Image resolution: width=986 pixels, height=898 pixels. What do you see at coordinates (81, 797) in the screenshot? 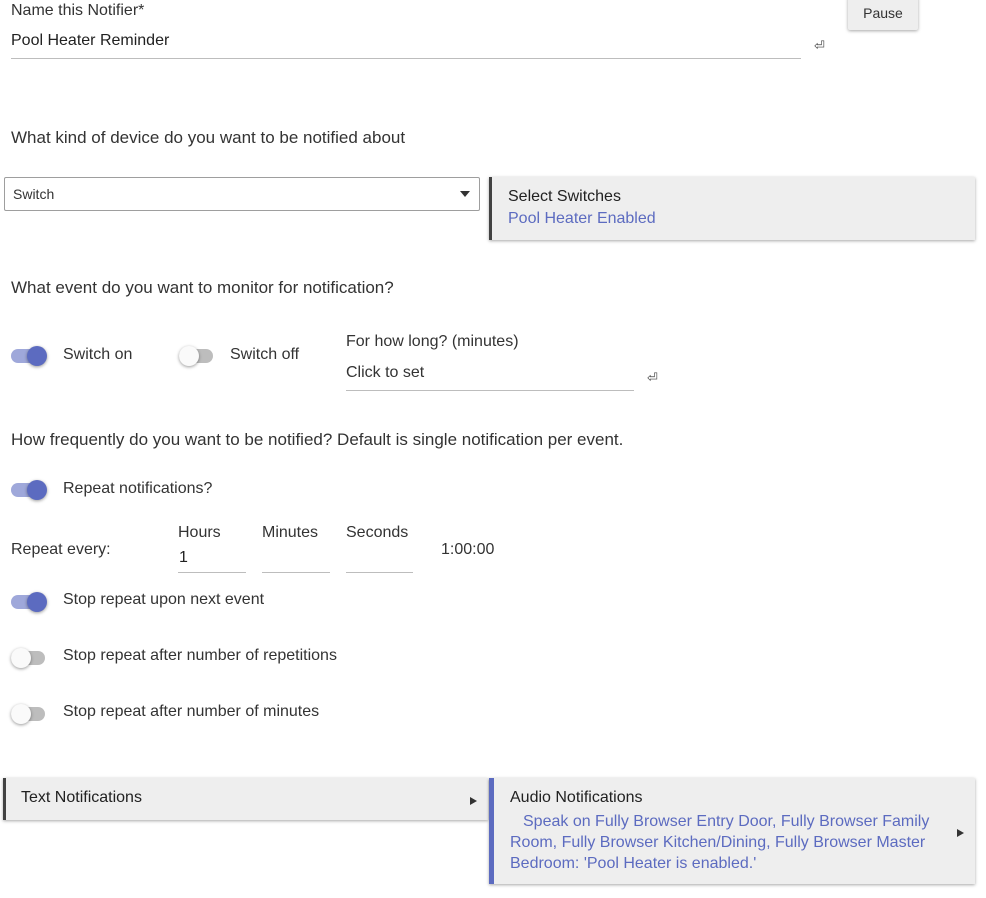
I see `text-notifications-title: Text Notifications` at bounding box center [81, 797].